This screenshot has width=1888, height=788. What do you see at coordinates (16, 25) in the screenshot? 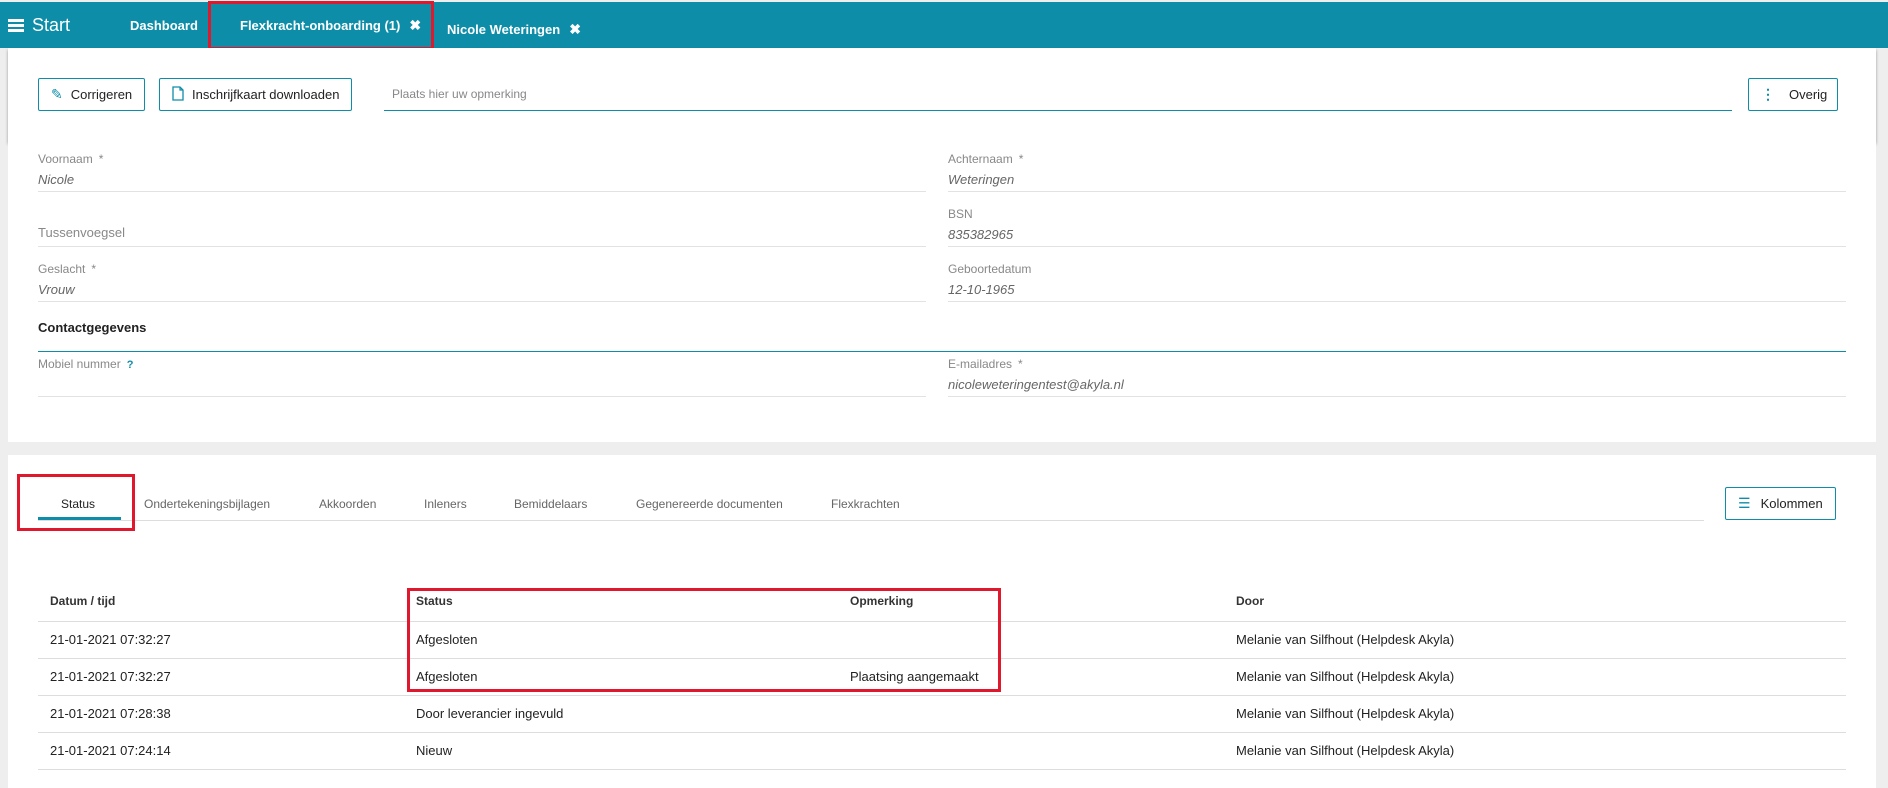
I see `hamburger-icon` at bounding box center [16, 25].